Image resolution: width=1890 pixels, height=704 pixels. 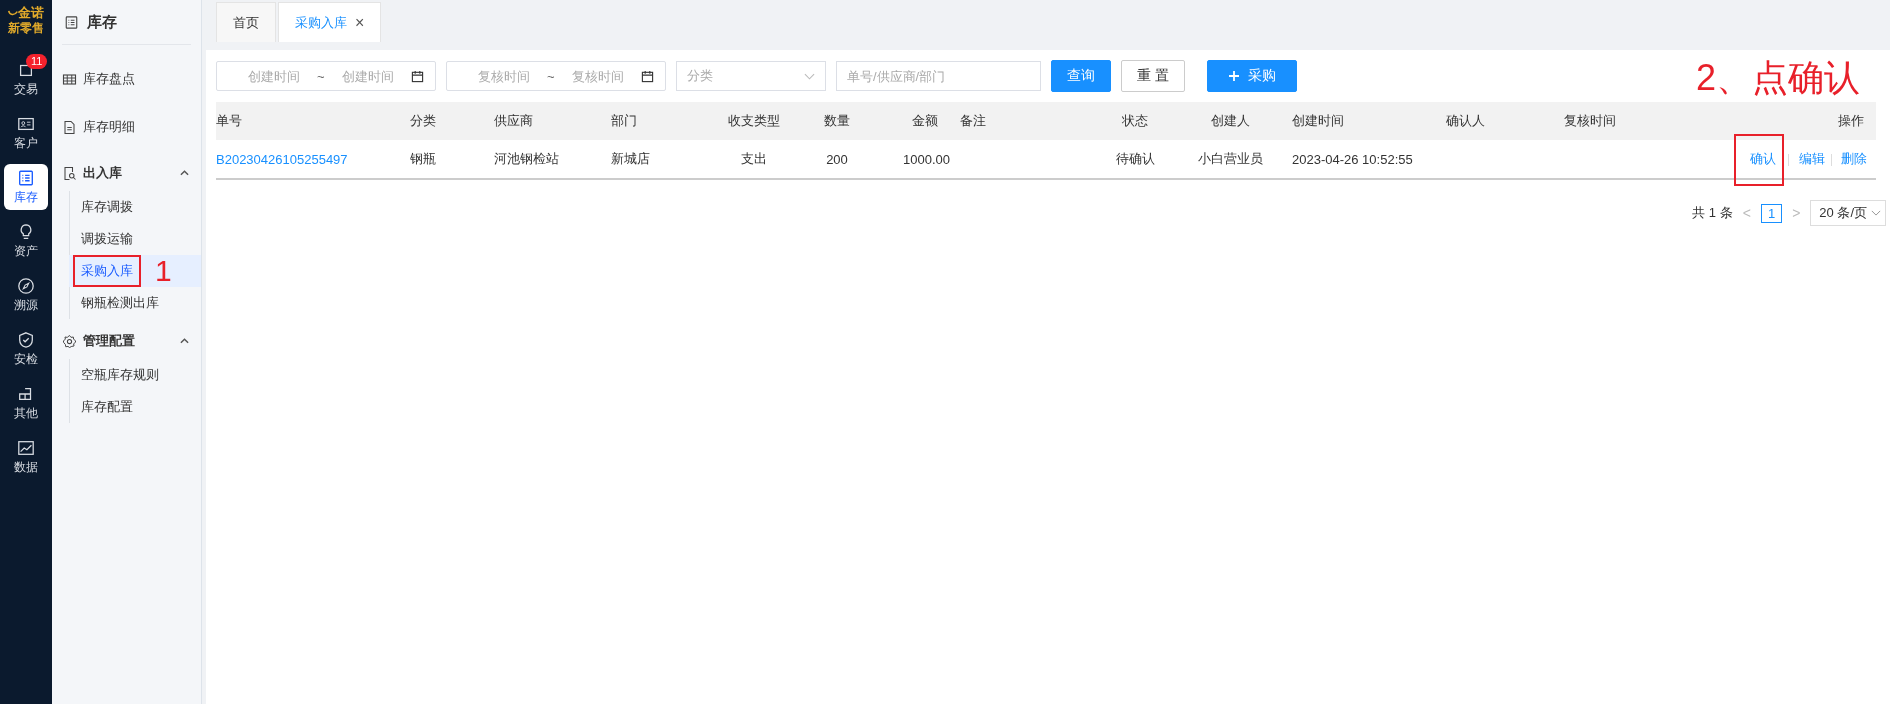 I want to click on rail-item: 库存, so click(x=26, y=187).